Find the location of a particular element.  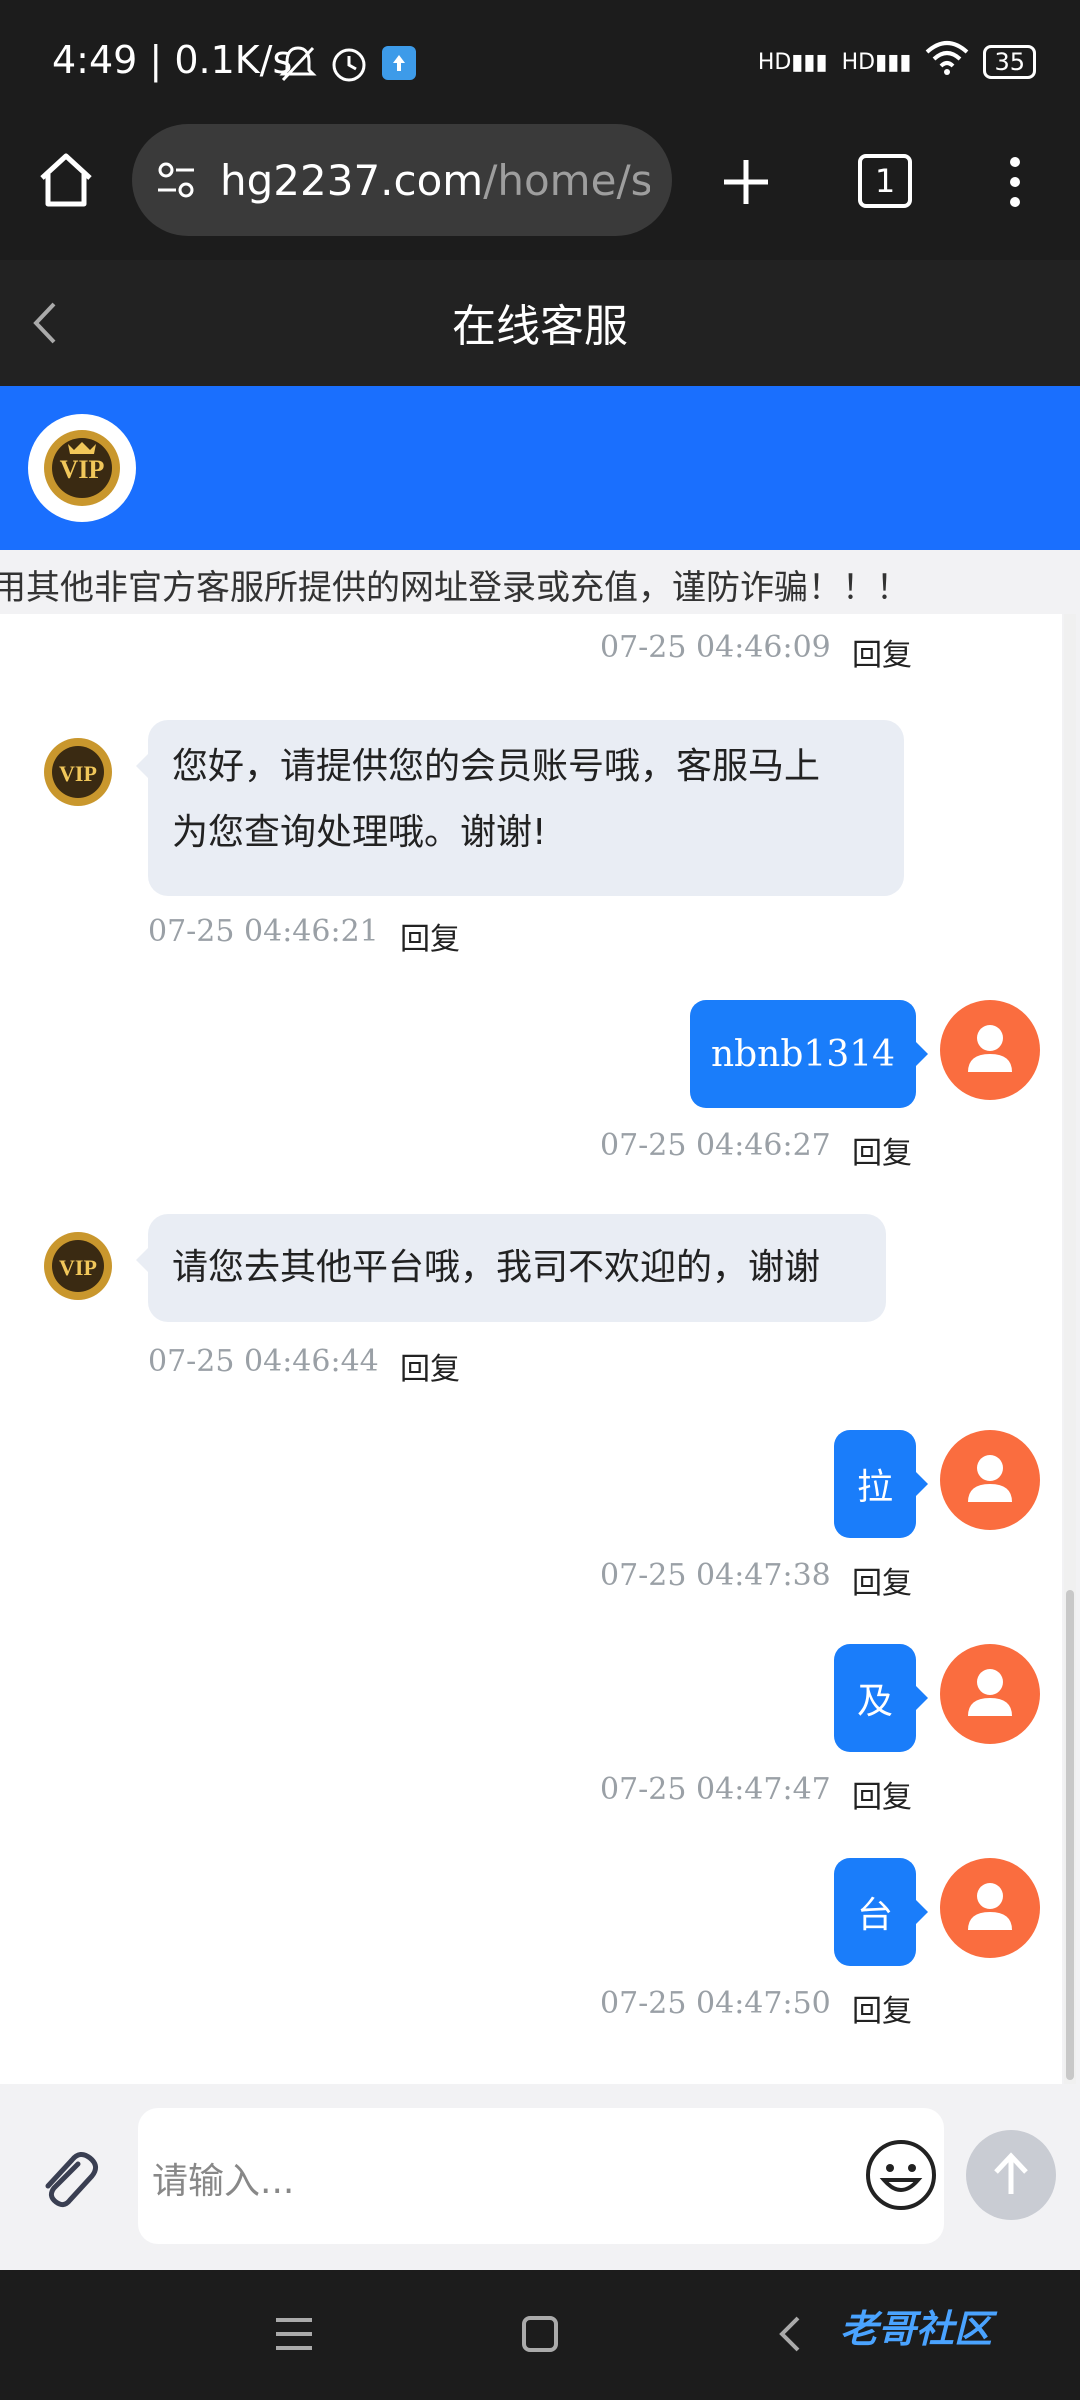

page-title: 在线客服 is located at coordinates (540, 326).